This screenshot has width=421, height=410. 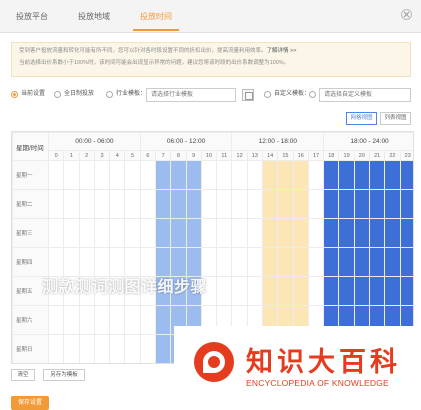 What do you see at coordinates (191, 95) in the screenshot?
I see `industry-template-select: 请选择行业模板` at bounding box center [191, 95].